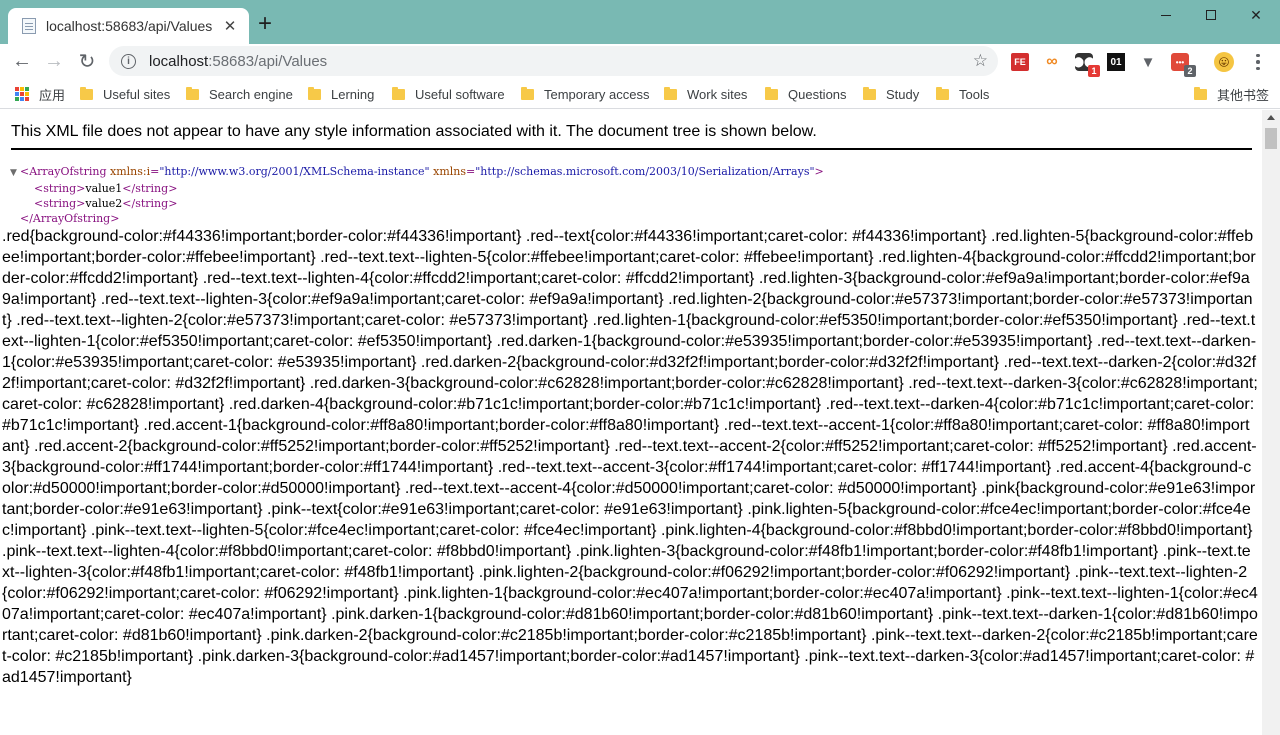 The image size is (1280, 735). What do you see at coordinates (1094, 71) in the screenshot?
I see `extension-badge: 1` at bounding box center [1094, 71].